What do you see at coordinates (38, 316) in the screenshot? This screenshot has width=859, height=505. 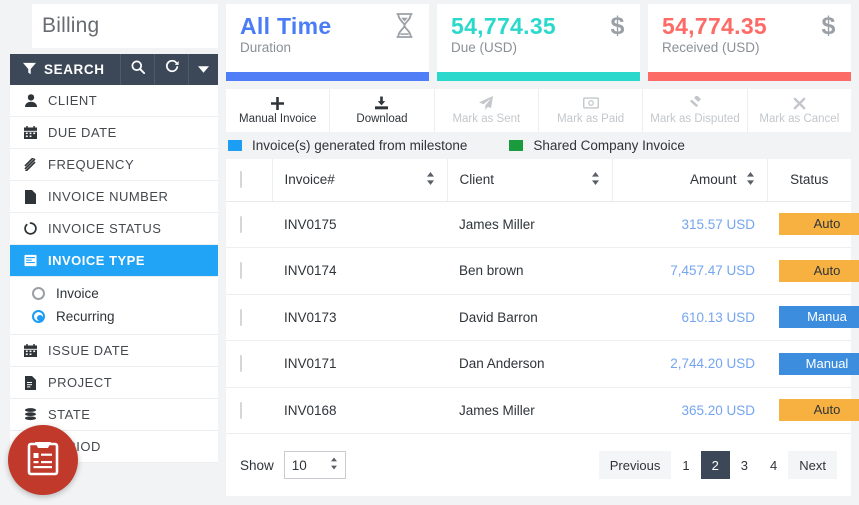 I see `radio-icon-selected` at bounding box center [38, 316].